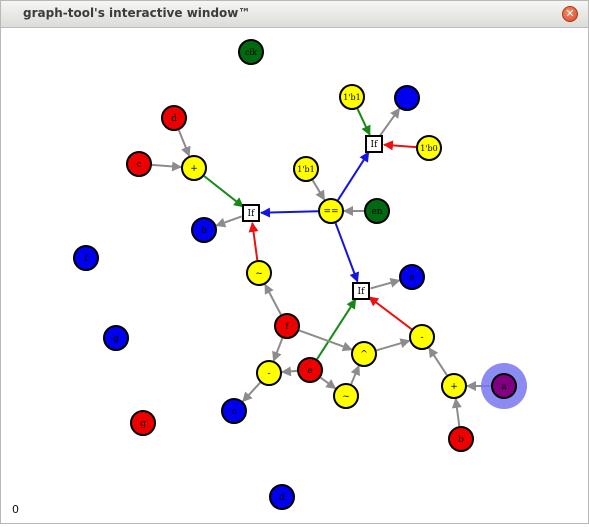  What do you see at coordinates (294, 14) in the screenshot?
I see `title-bar: graph-tool's interactive window™ ✕` at bounding box center [294, 14].